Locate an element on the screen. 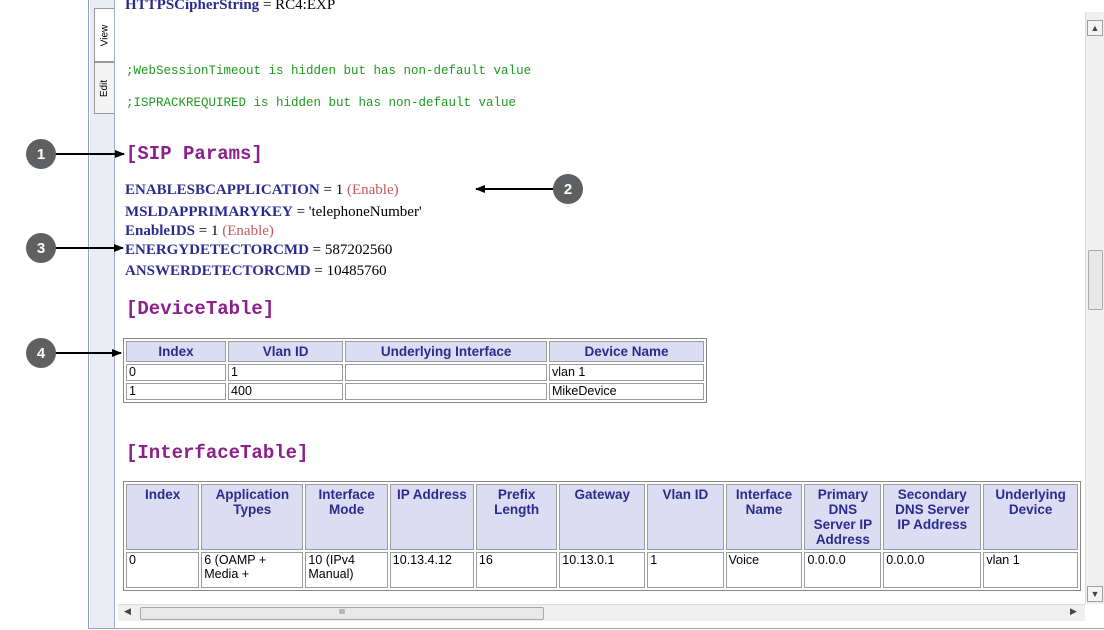 The image size is (1104, 630). callout-badge-4: 4 is located at coordinates (41, 353).